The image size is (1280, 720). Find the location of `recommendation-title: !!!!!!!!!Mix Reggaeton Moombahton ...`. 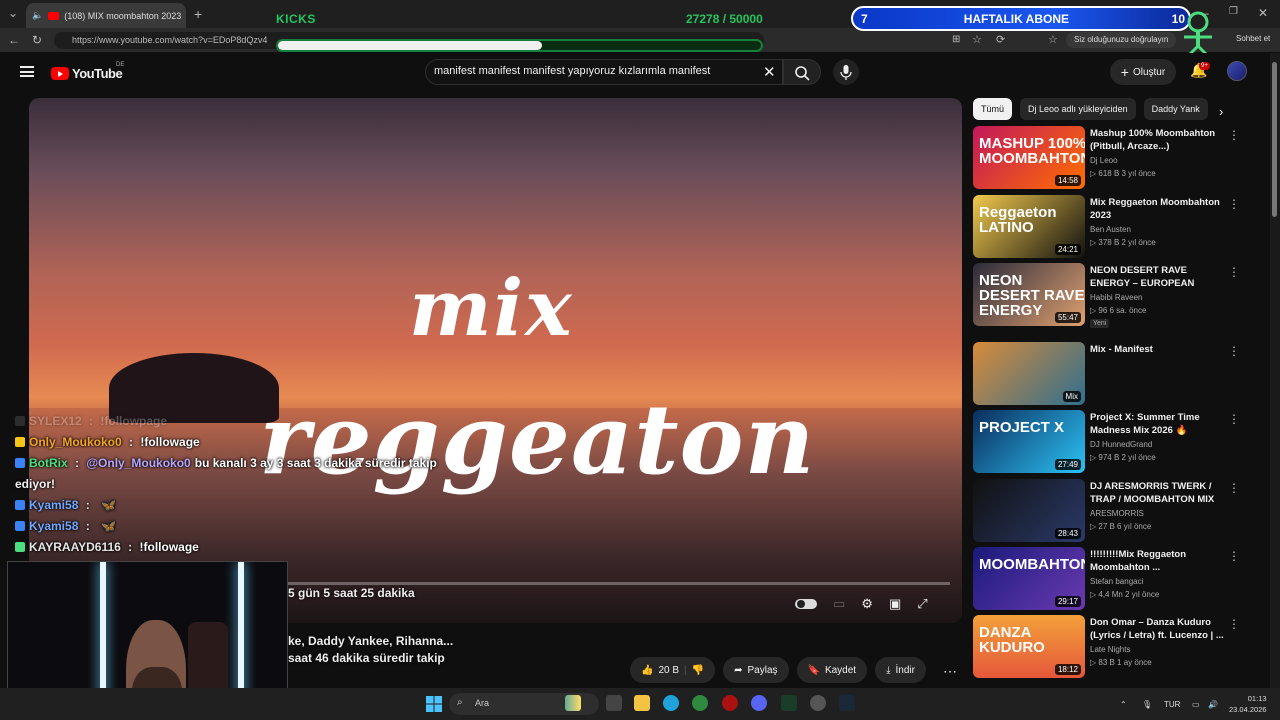

recommendation-title: !!!!!!!!!Mix Reggaeton Moombahton ... is located at coordinates (1158, 561).